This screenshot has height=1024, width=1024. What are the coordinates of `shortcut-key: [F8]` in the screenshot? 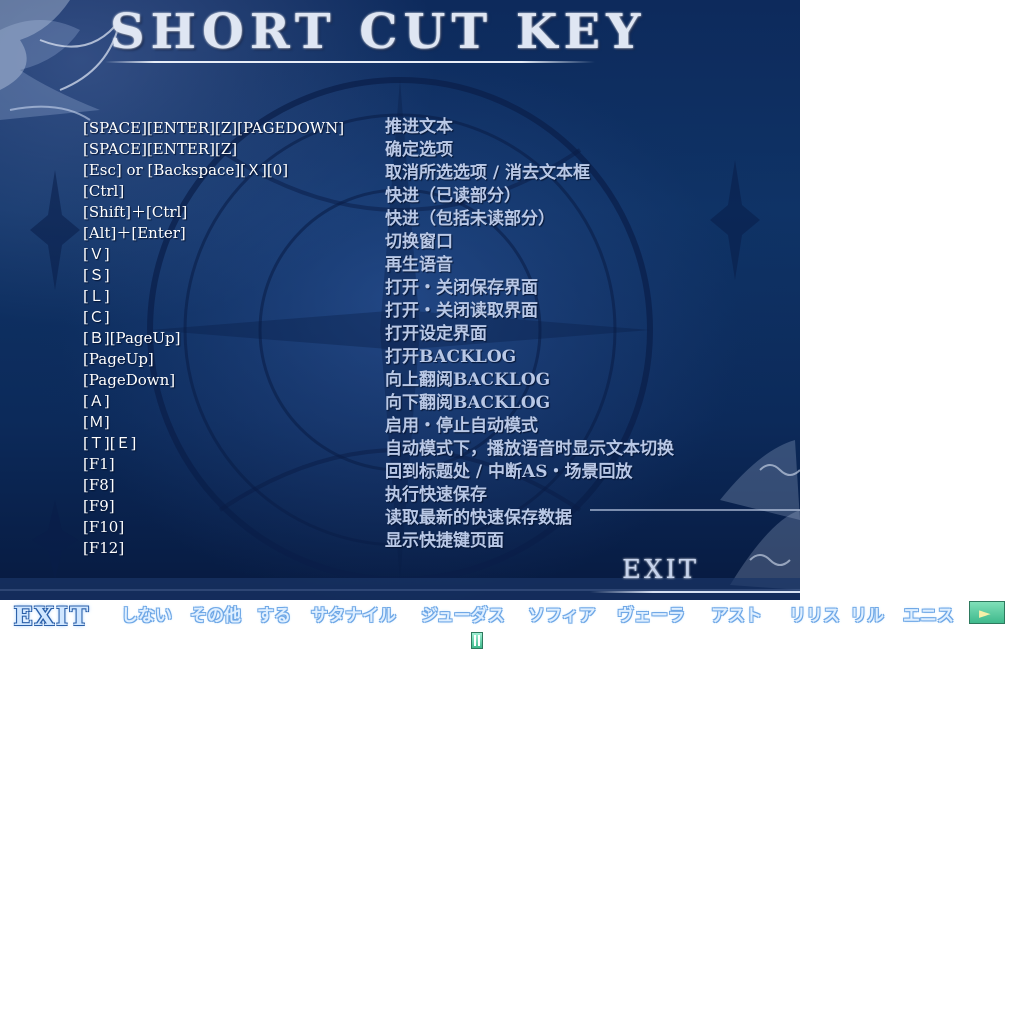 It's located at (99, 485).